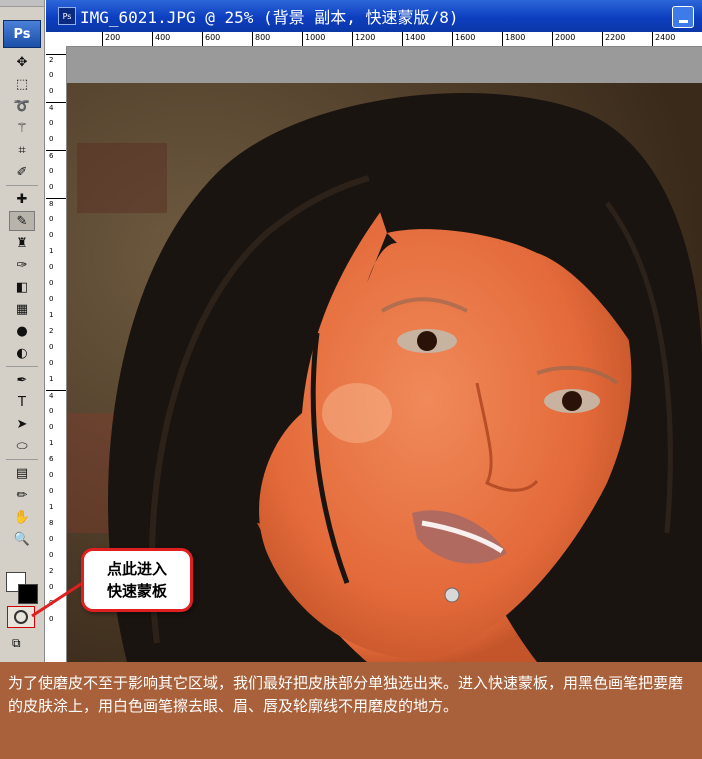 The height and width of the screenshot is (759, 702). I want to click on eyedropper-tool-icon: ✏, so click(22, 495).